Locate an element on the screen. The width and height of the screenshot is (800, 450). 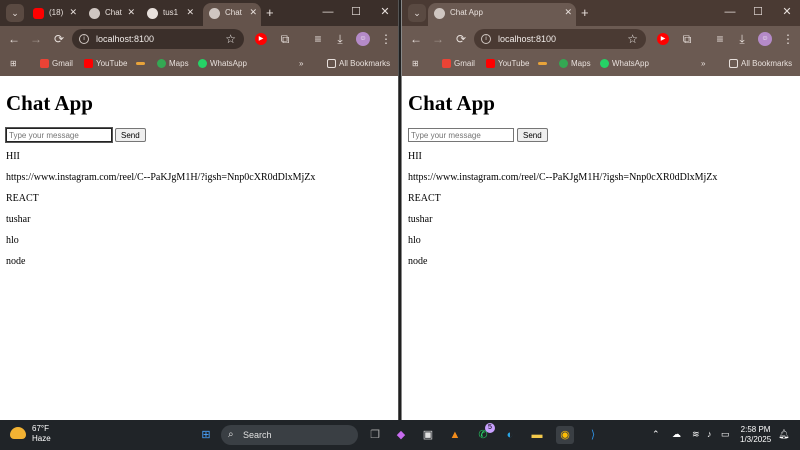
toolbar: ← → ⟳ i localhost:8100 ☆ ▶ ⧉ ≡ ⤓ ☺ ⋮ is located at coordinates (601, 39).